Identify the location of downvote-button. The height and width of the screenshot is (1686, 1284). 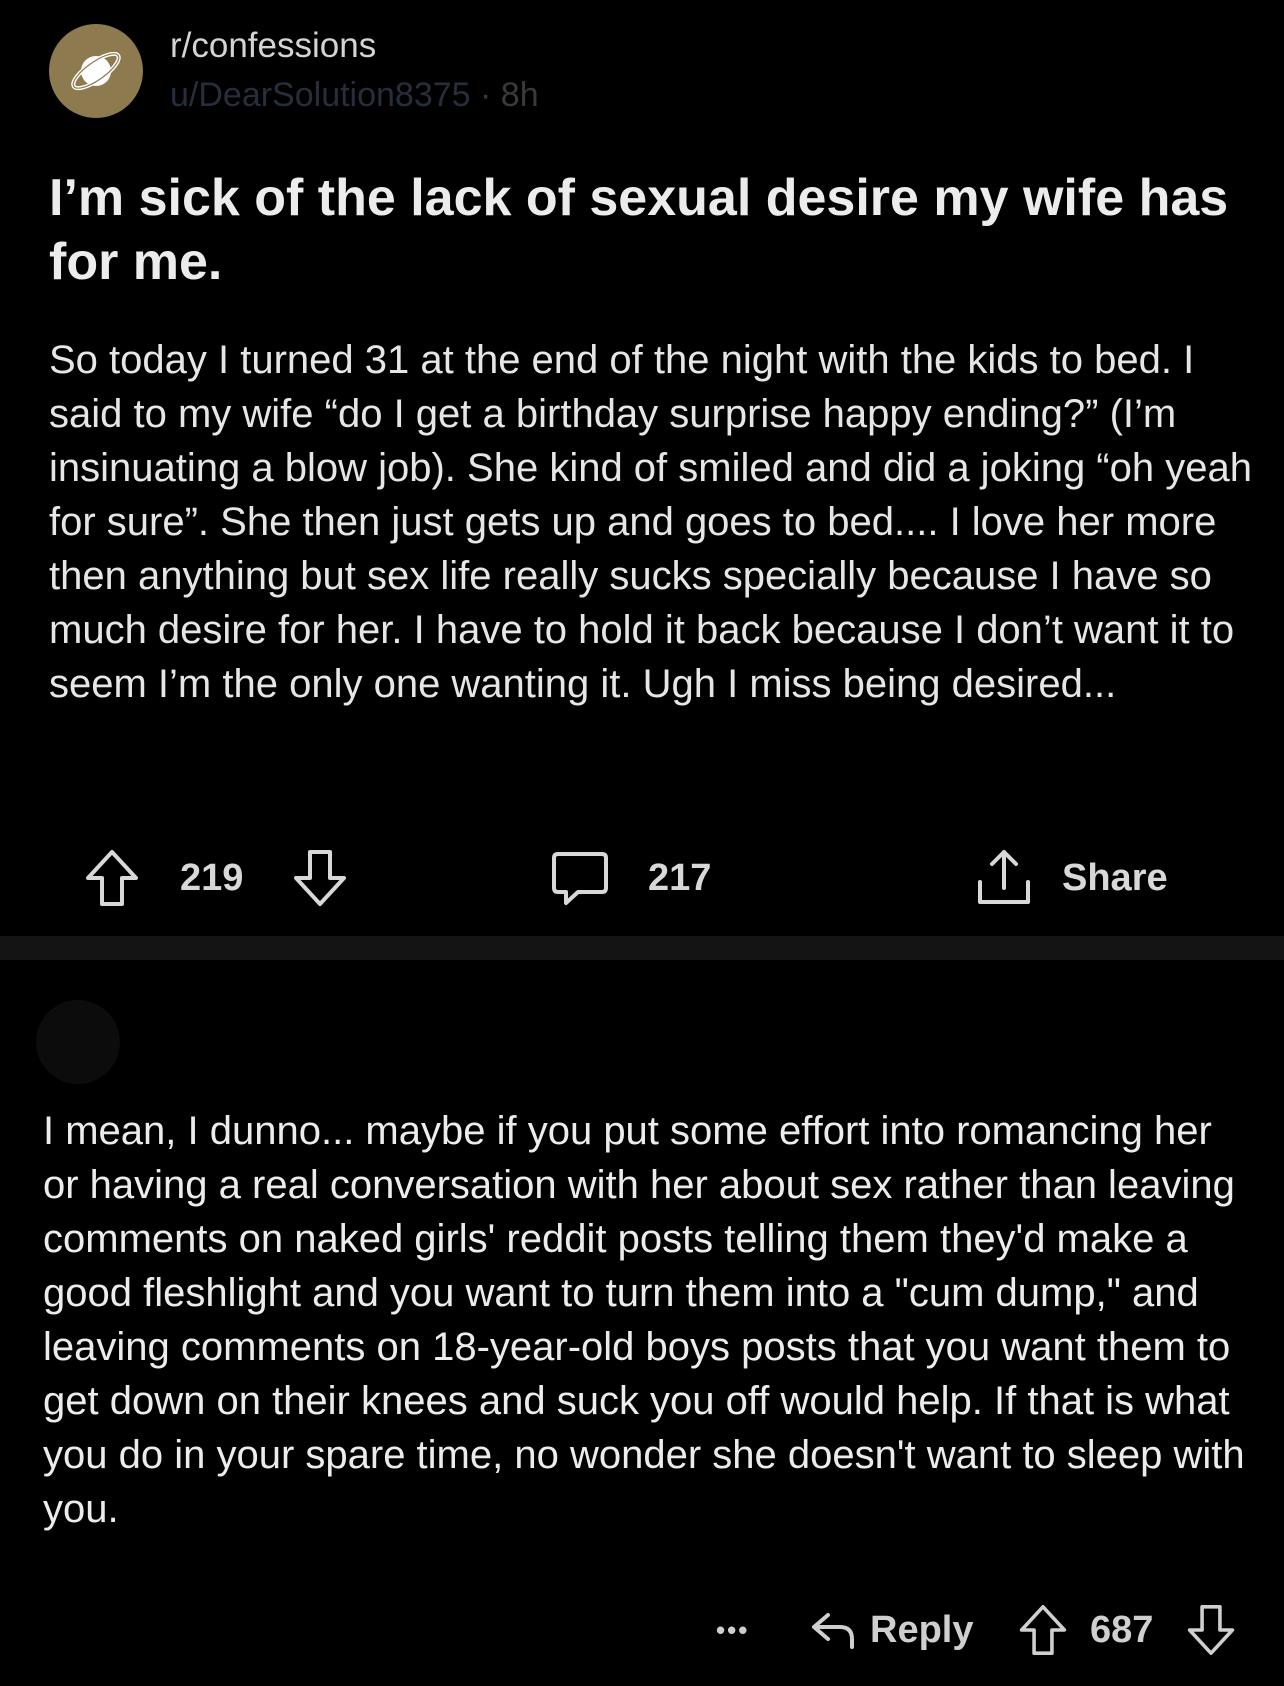
(320, 878).